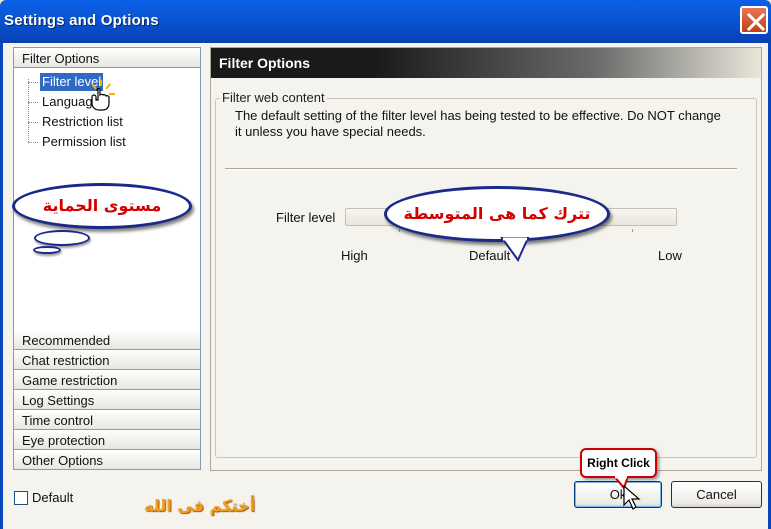  I want to click on sidebar-section-game-restriction: Game restriction, so click(107, 380).